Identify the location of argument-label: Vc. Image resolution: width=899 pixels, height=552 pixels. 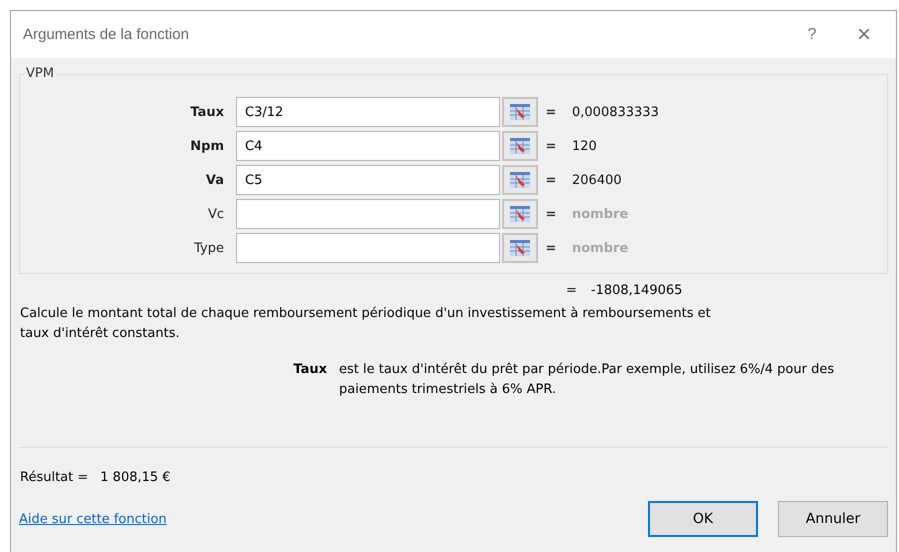
(215, 214).